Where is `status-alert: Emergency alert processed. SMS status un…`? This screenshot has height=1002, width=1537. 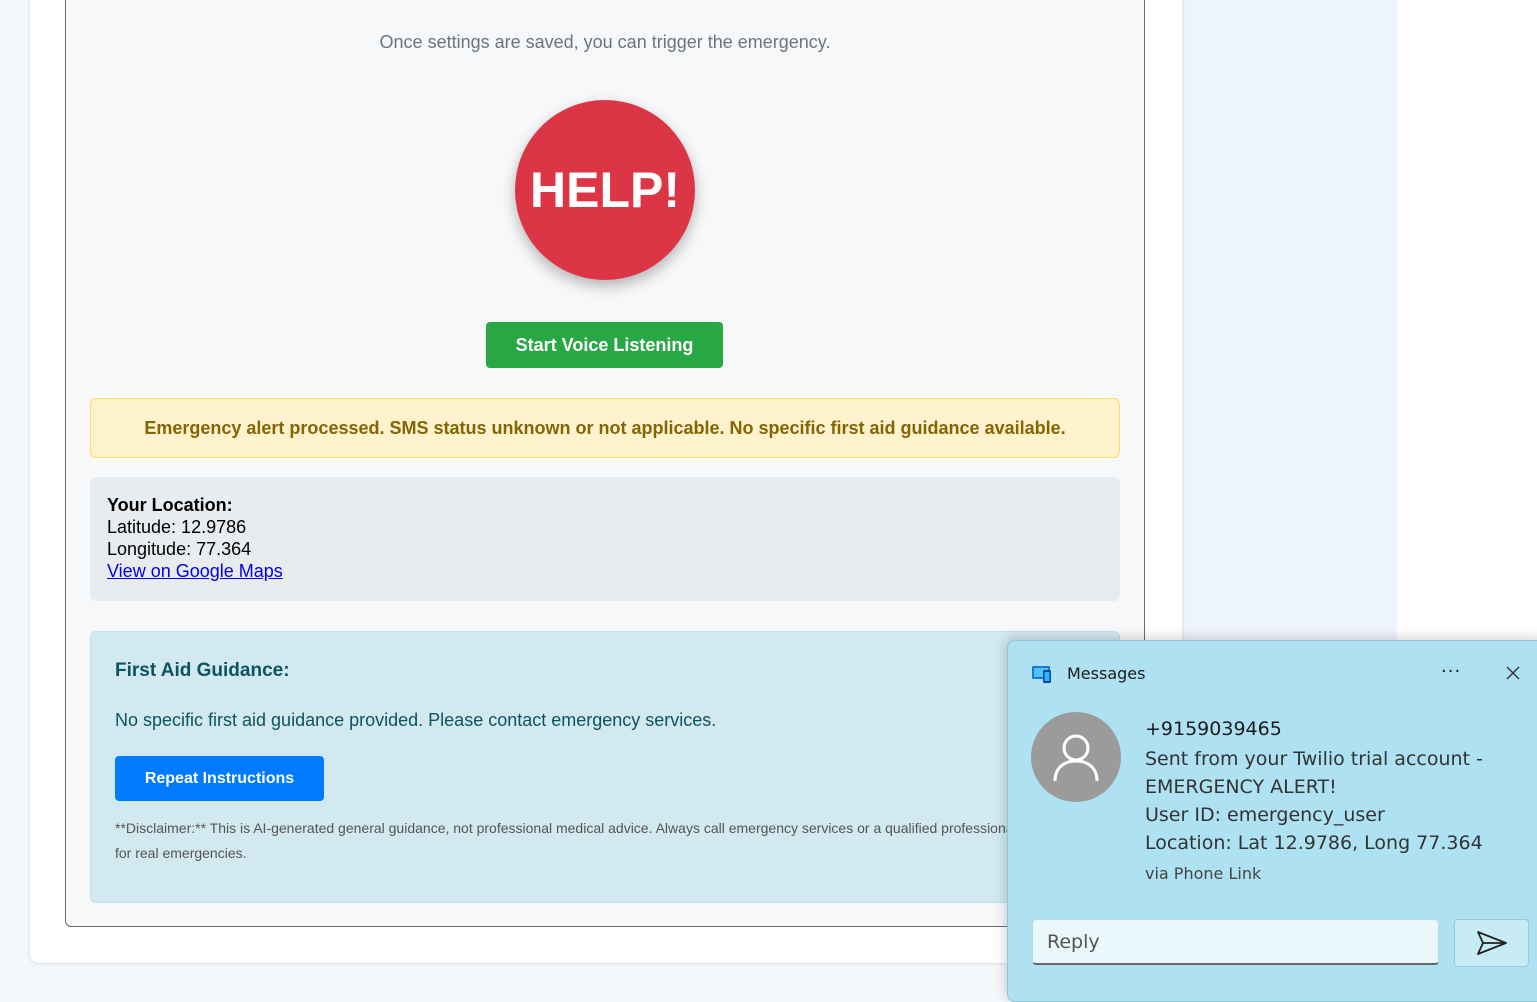
status-alert: Emergency alert processed. SMS status un… is located at coordinates (605, 428).